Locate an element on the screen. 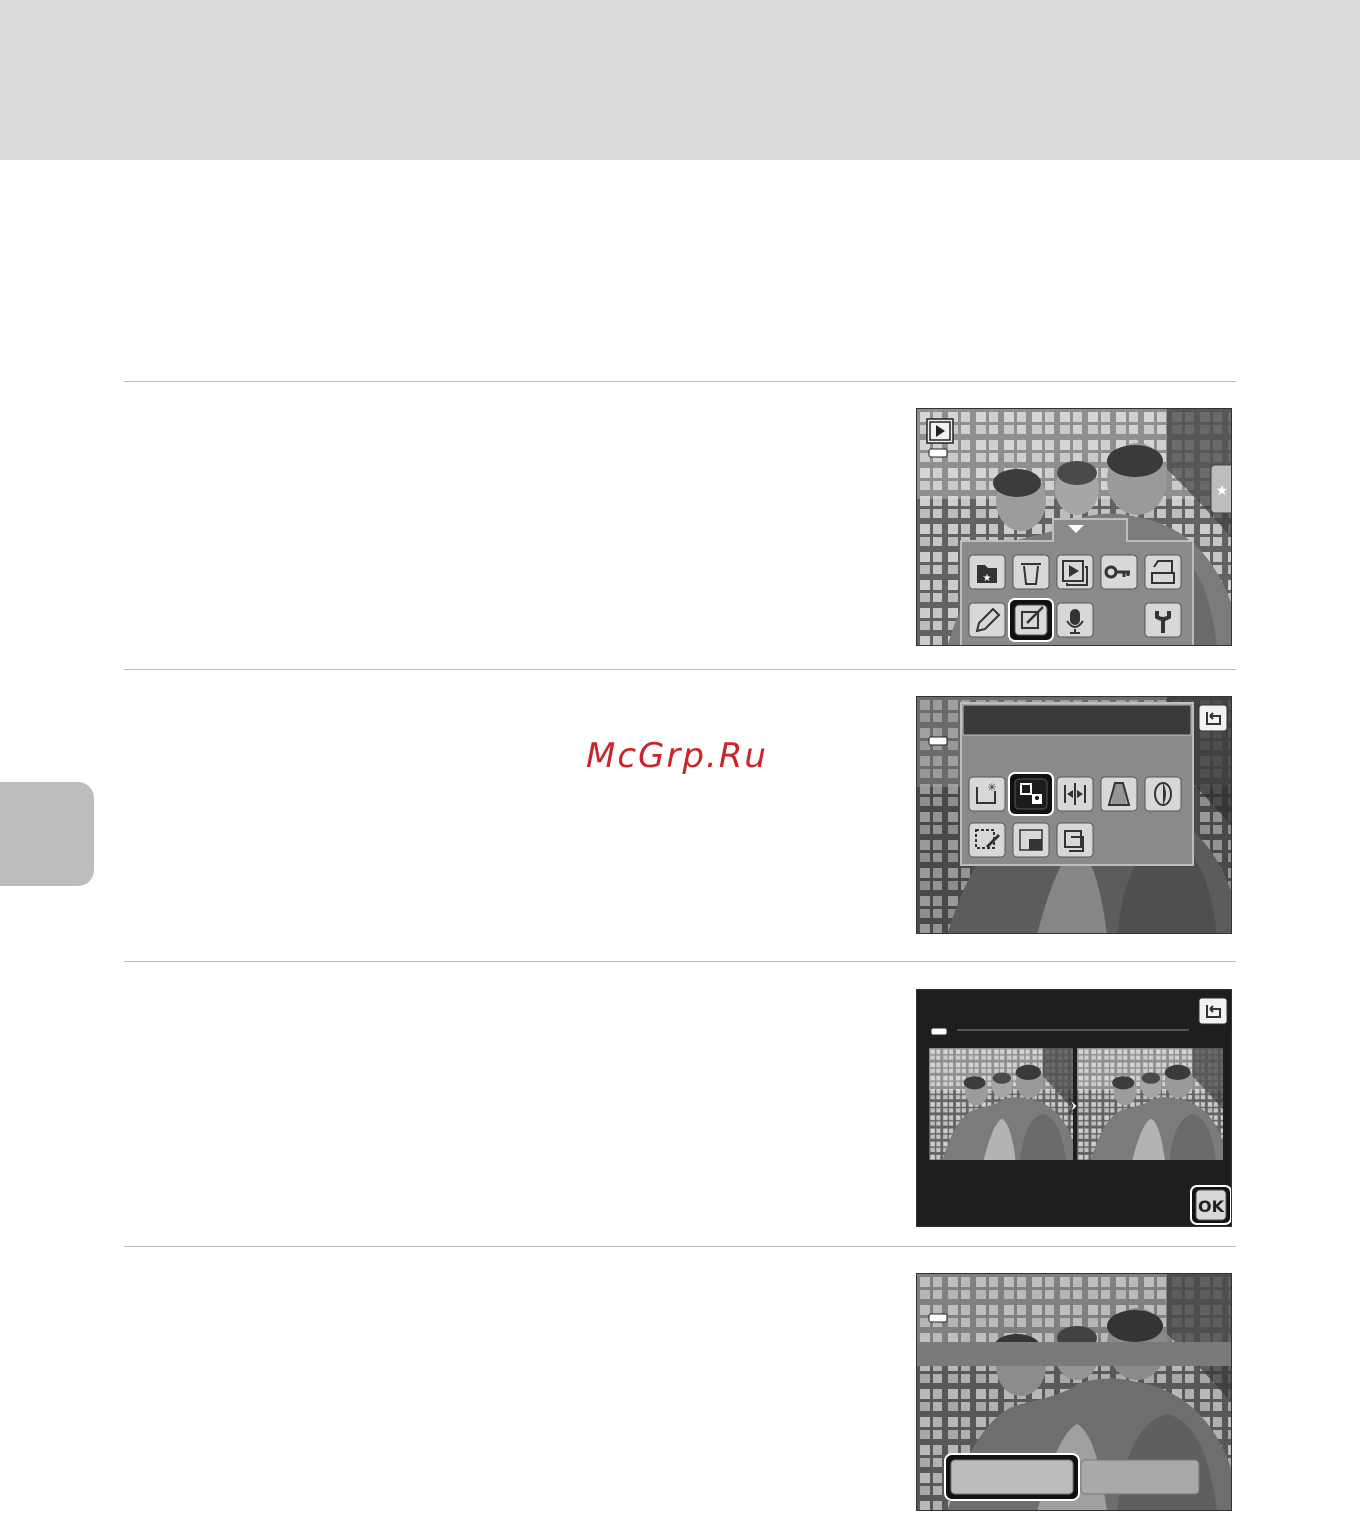  ok-button: OK is located at coordinates (1210, 1205).